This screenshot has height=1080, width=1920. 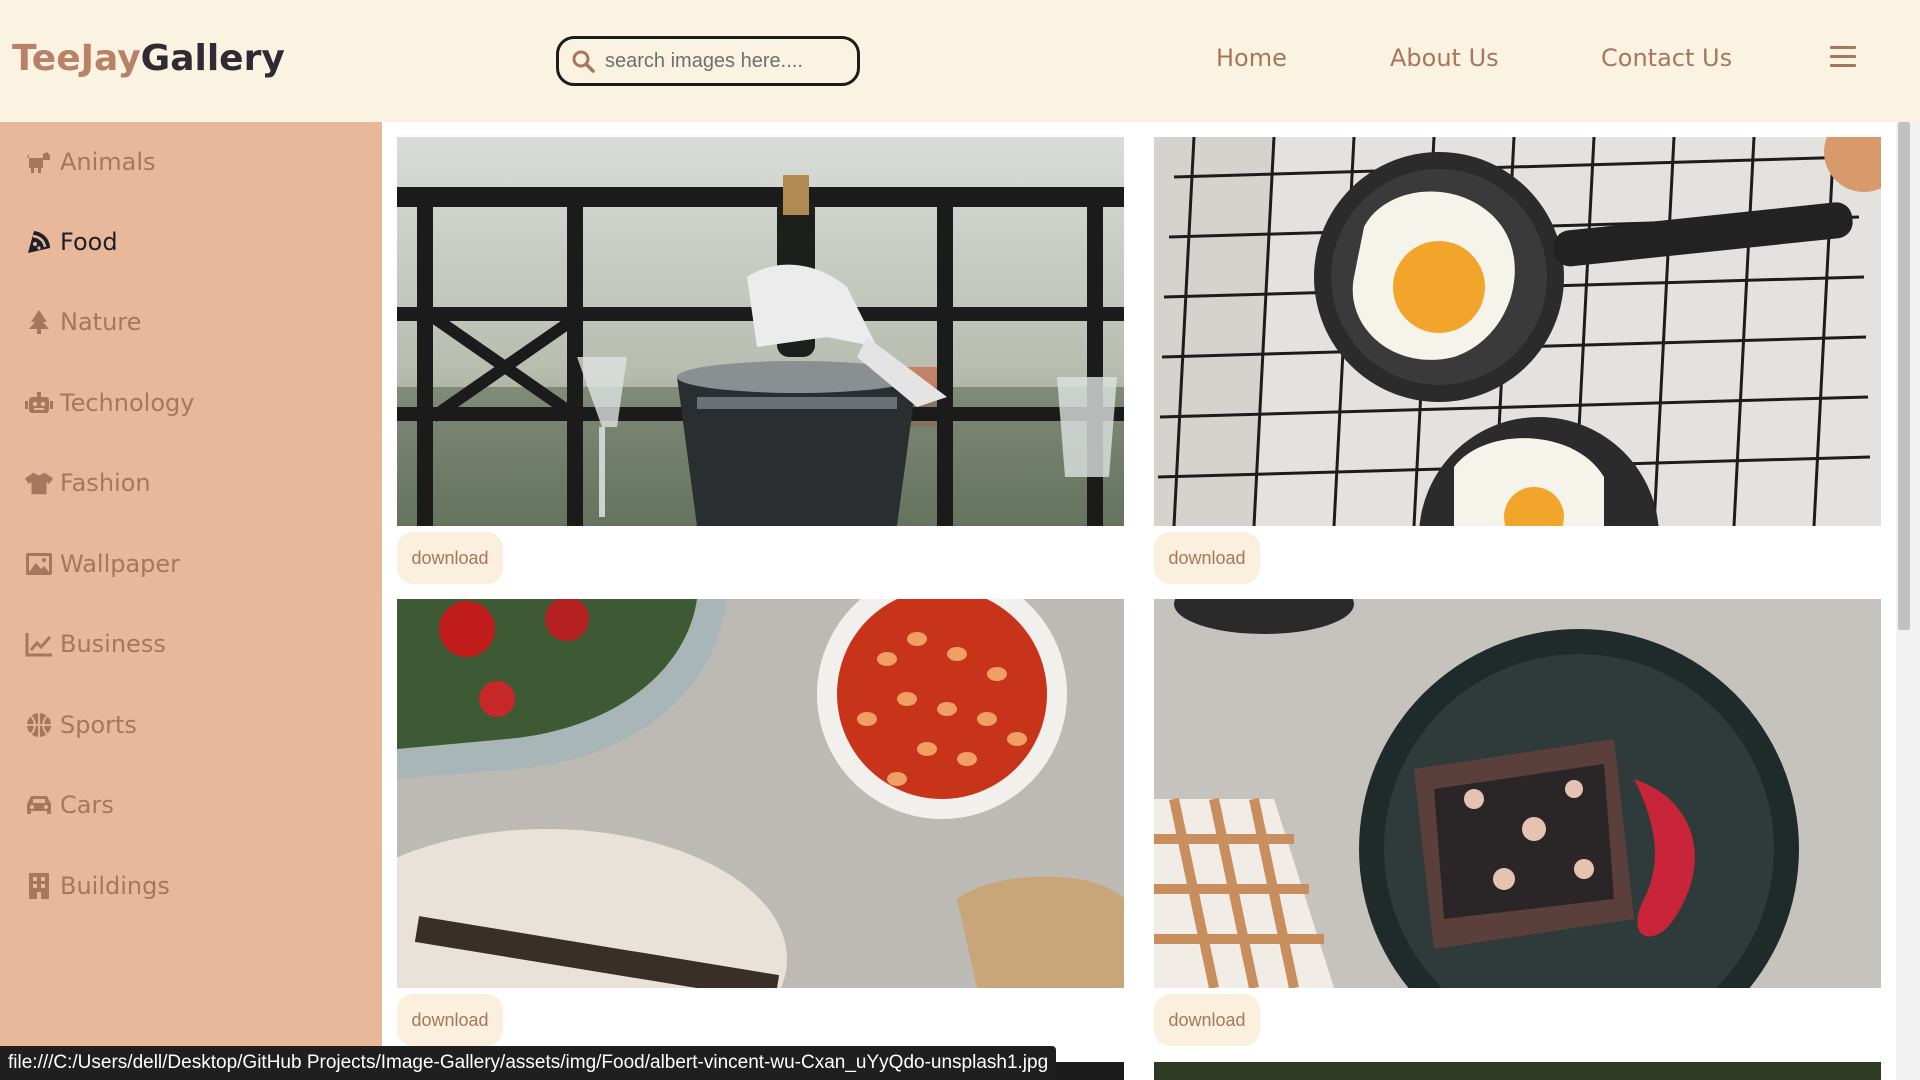 I want to click on gallery-image-fried-eggs, so click(x=1517, y=331).